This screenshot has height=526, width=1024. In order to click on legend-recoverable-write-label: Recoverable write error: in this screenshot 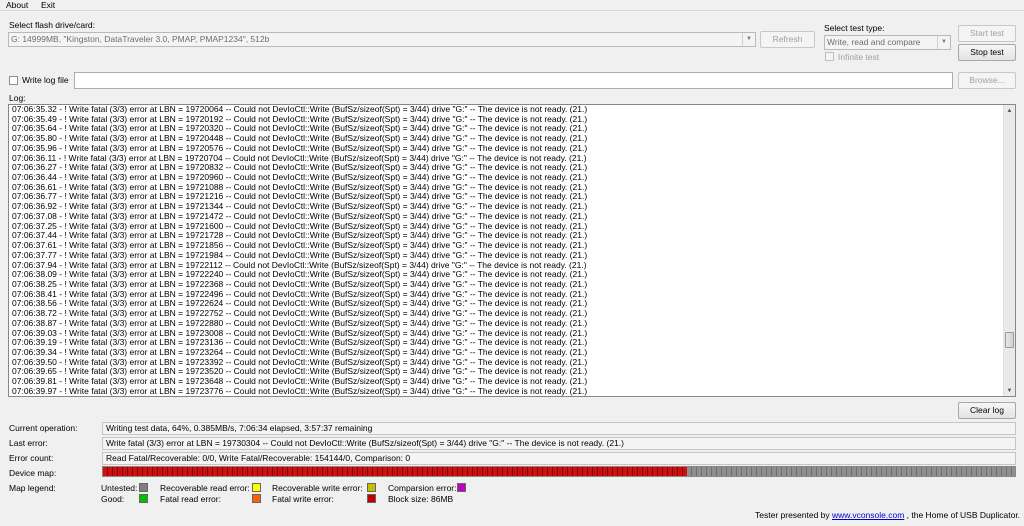, I will do `click(317, 488)`.